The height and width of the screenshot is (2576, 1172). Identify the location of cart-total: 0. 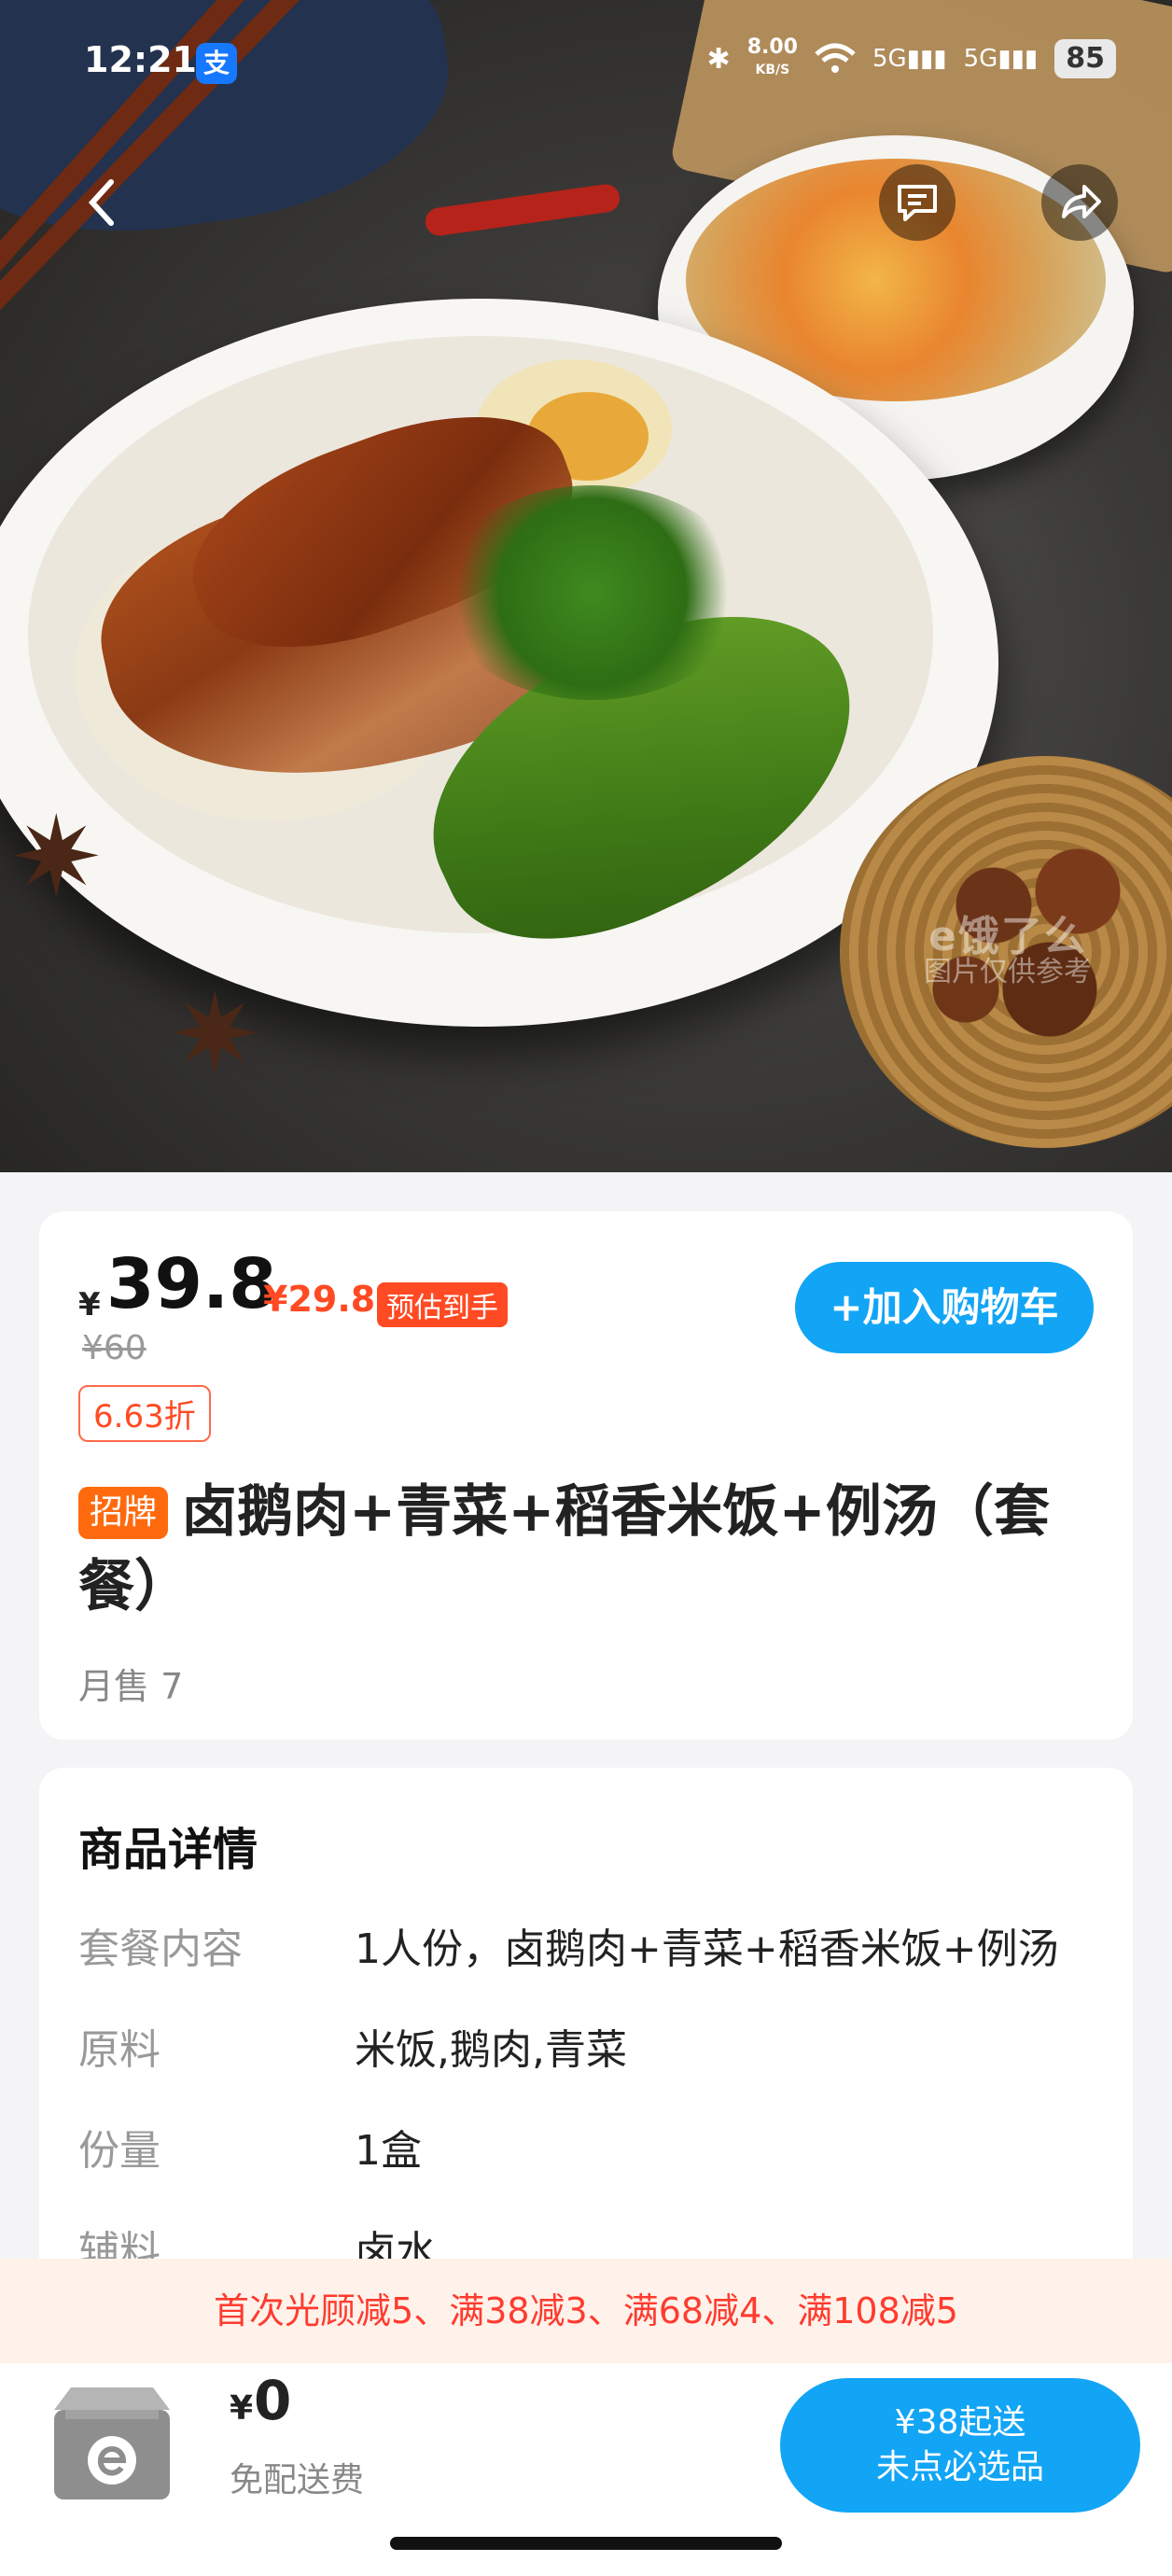
(273, 2400).